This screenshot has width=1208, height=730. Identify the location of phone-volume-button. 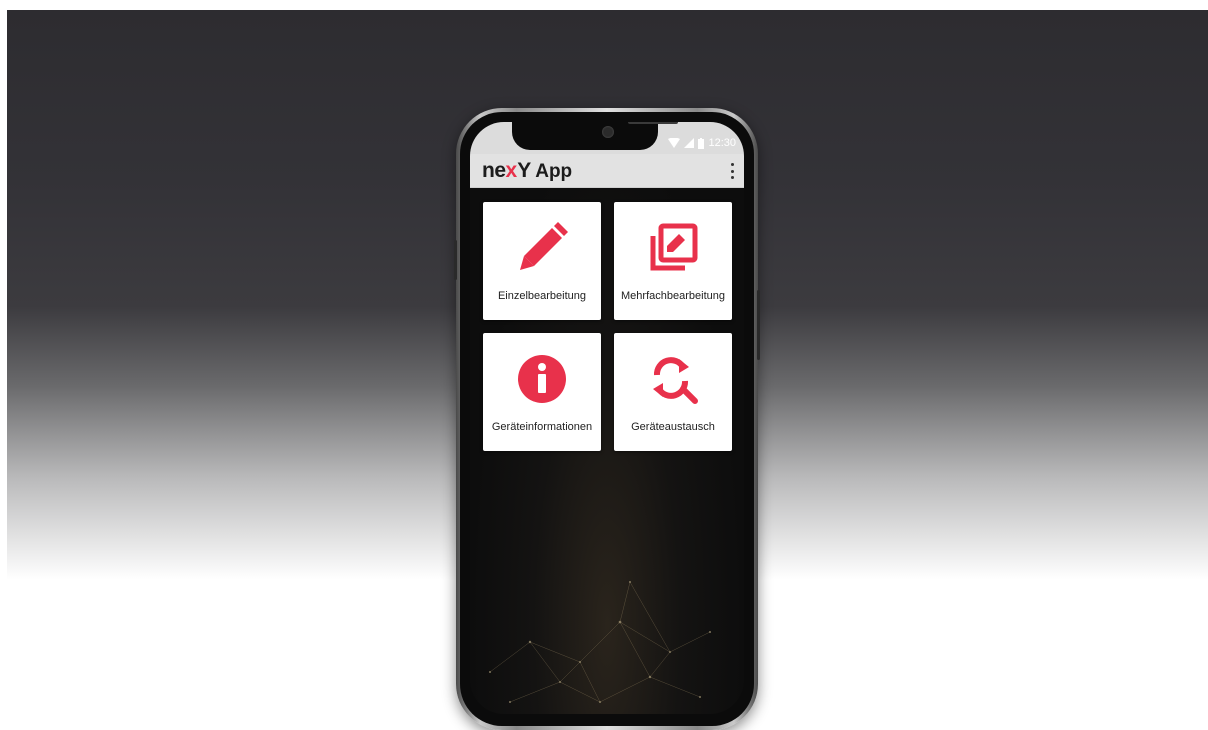
(455, 260).